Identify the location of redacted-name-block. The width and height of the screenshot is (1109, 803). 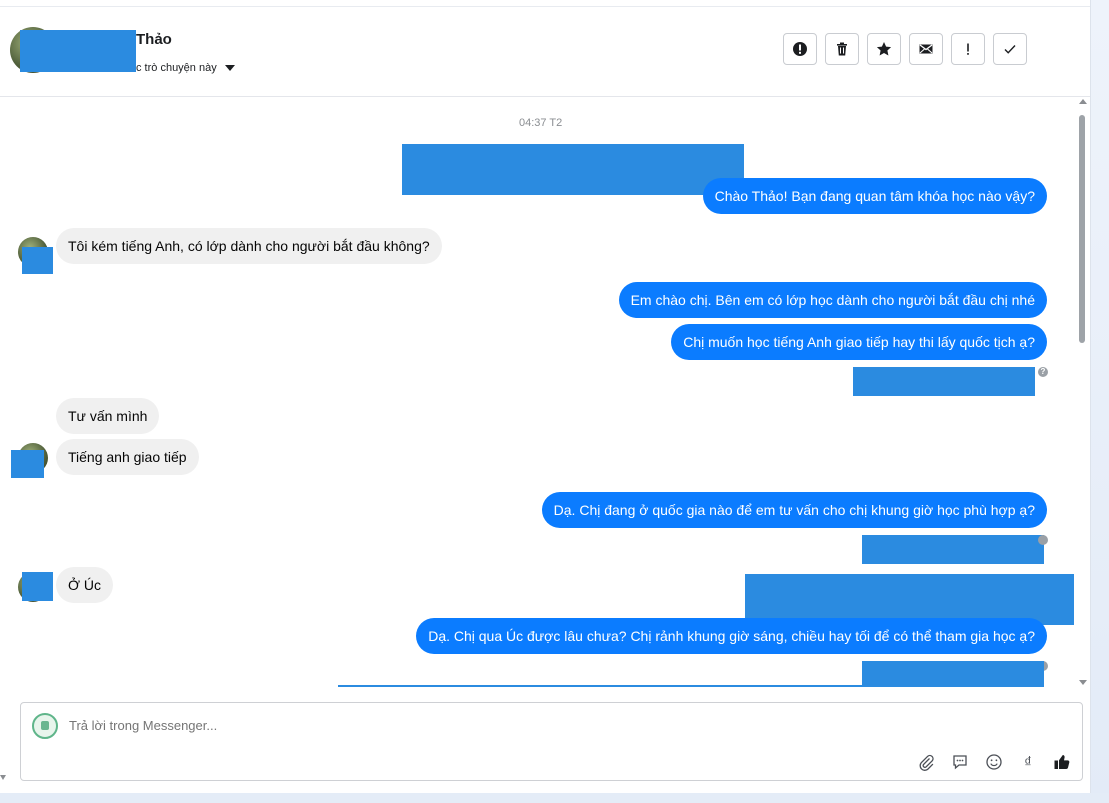
(97, 36).